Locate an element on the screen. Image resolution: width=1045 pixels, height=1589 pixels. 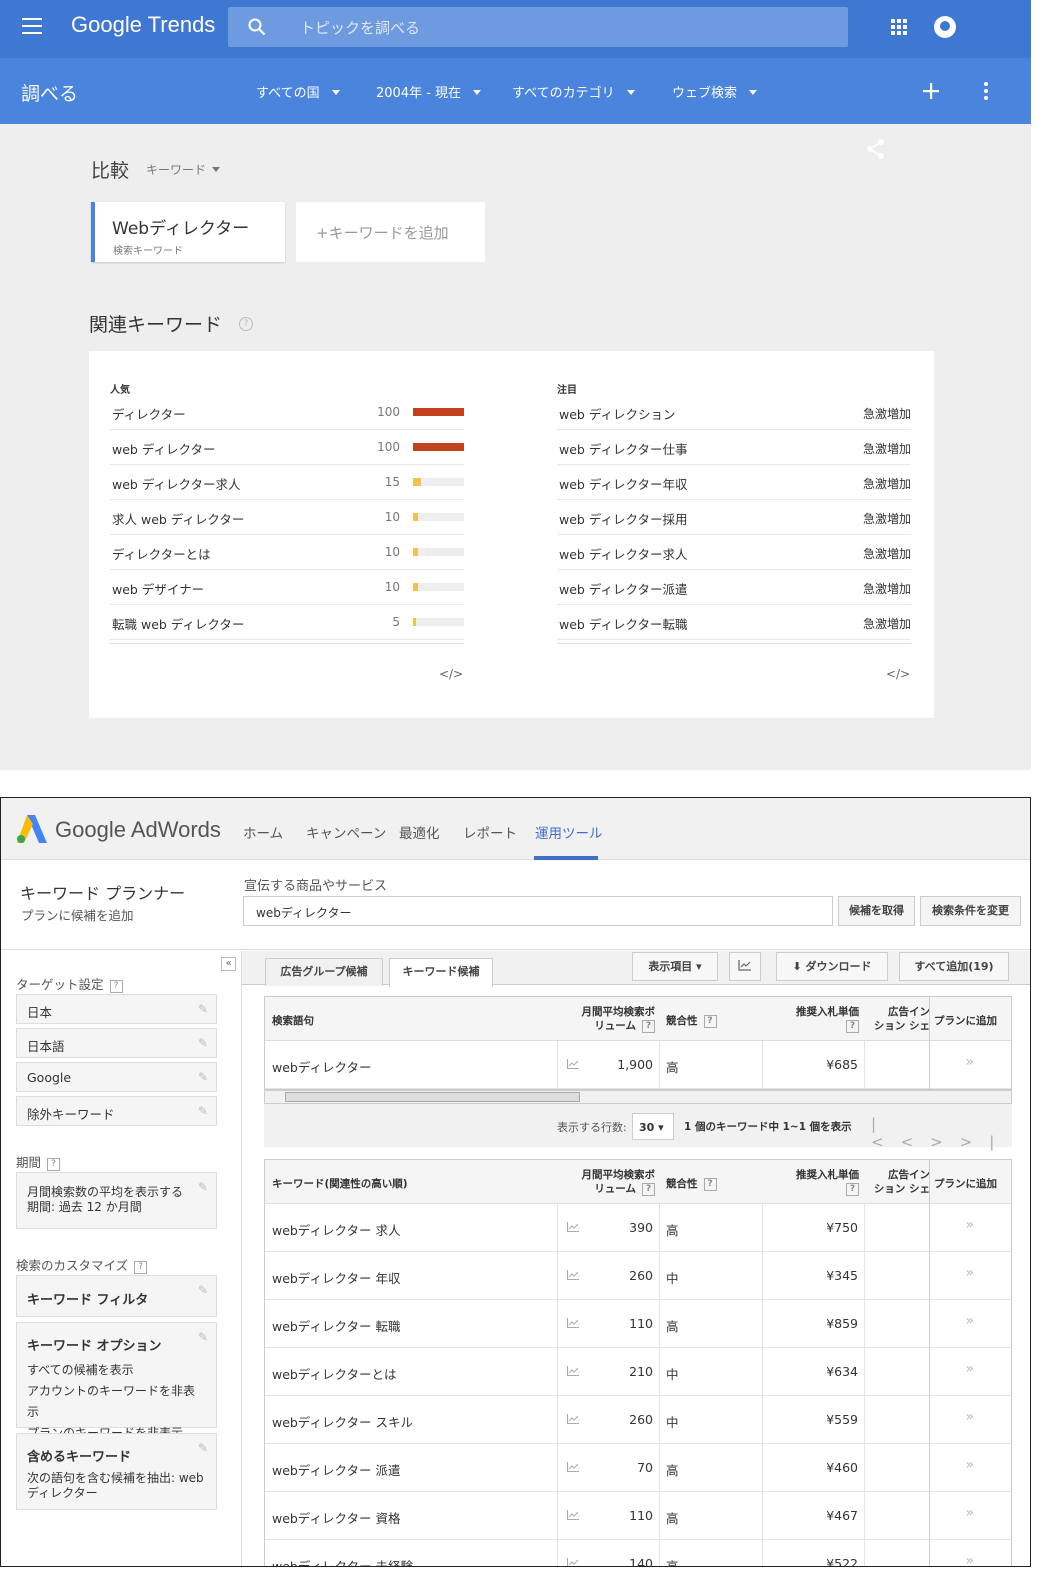
rising-keyword-row: web ディレクター採用 急激増加 is located at coordinates (734, 517).